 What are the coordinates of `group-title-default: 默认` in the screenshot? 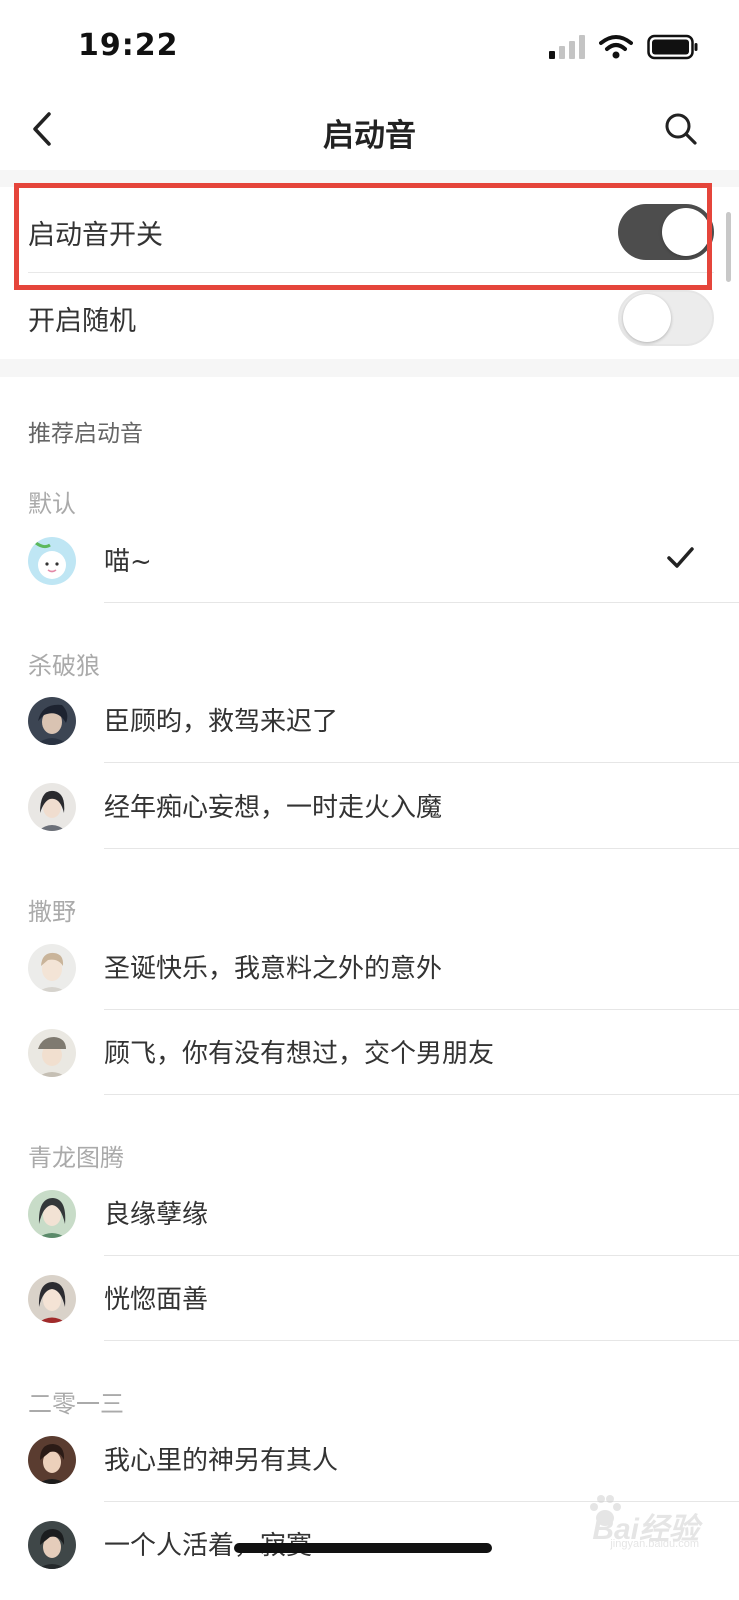 It's located at (52, 504).